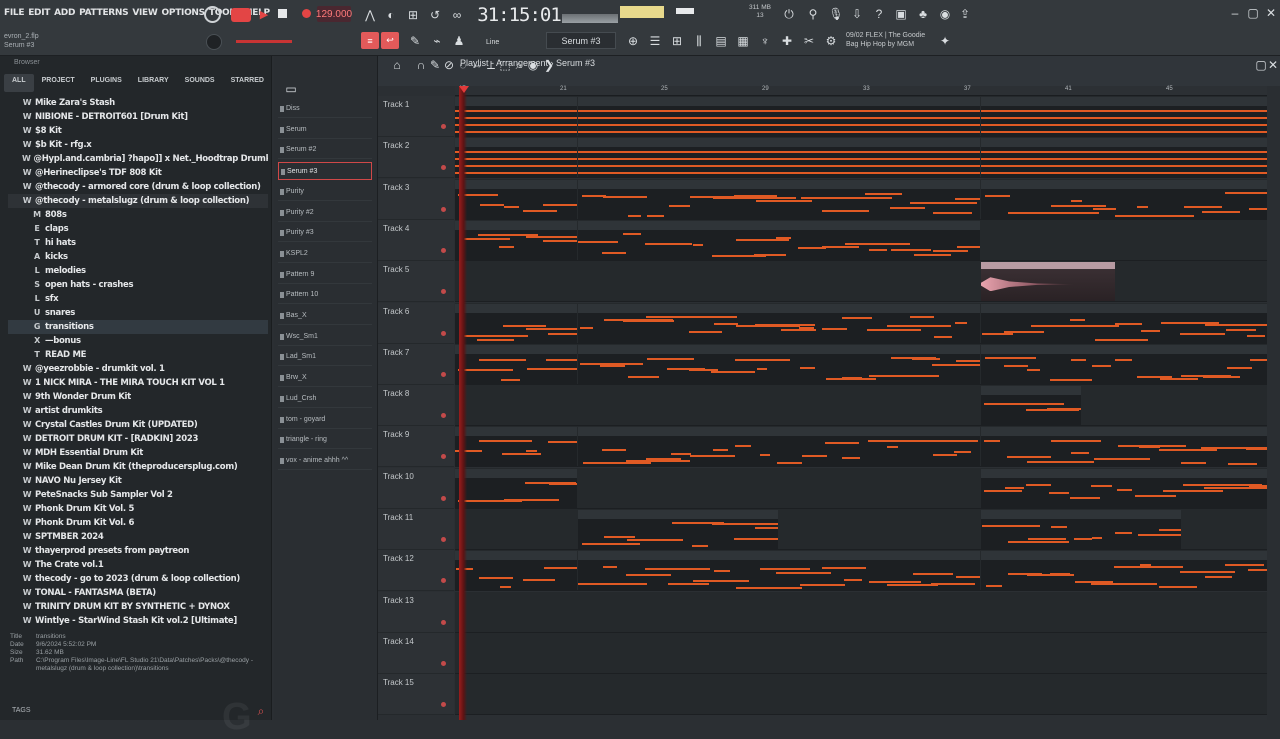 This screenshot has width=1280, height=739. I want to click on song-pattern-toggle, so click(241, 15).